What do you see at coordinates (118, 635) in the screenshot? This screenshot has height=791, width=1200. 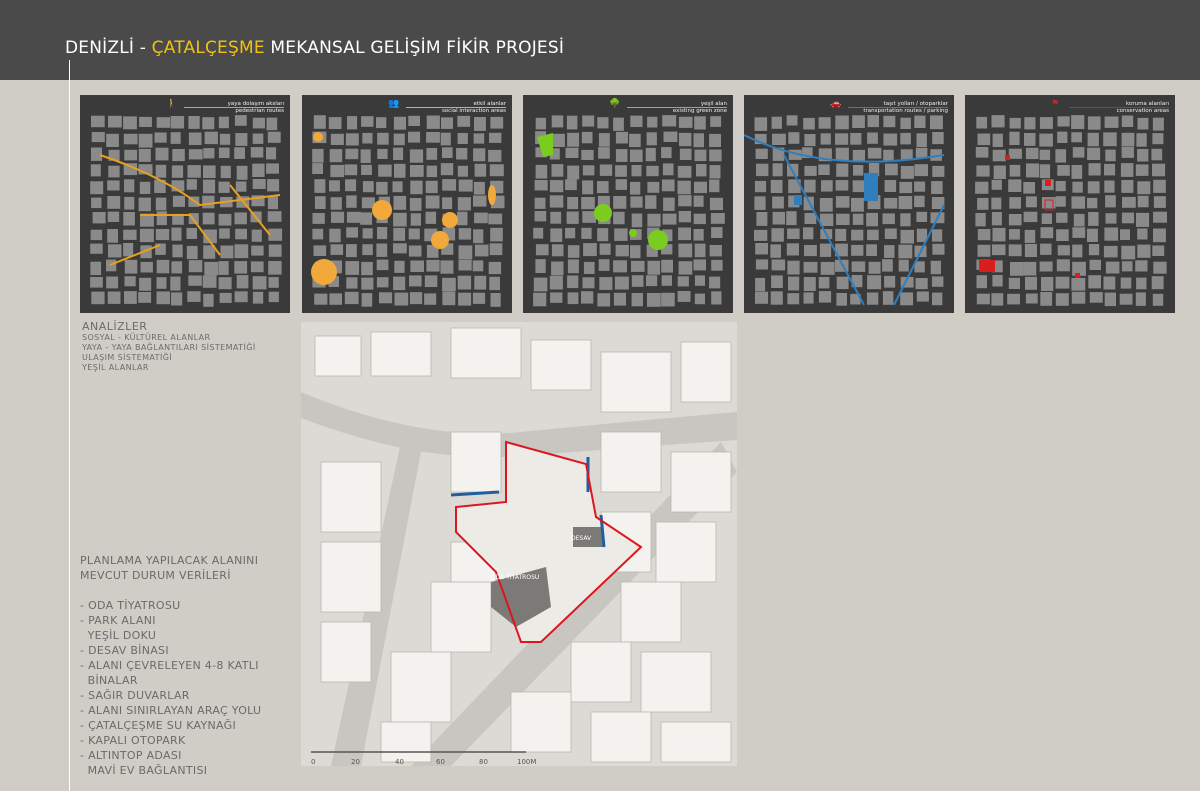 I see `planning-item: YEŞİL DOKU` at bounding box center [118, 635].